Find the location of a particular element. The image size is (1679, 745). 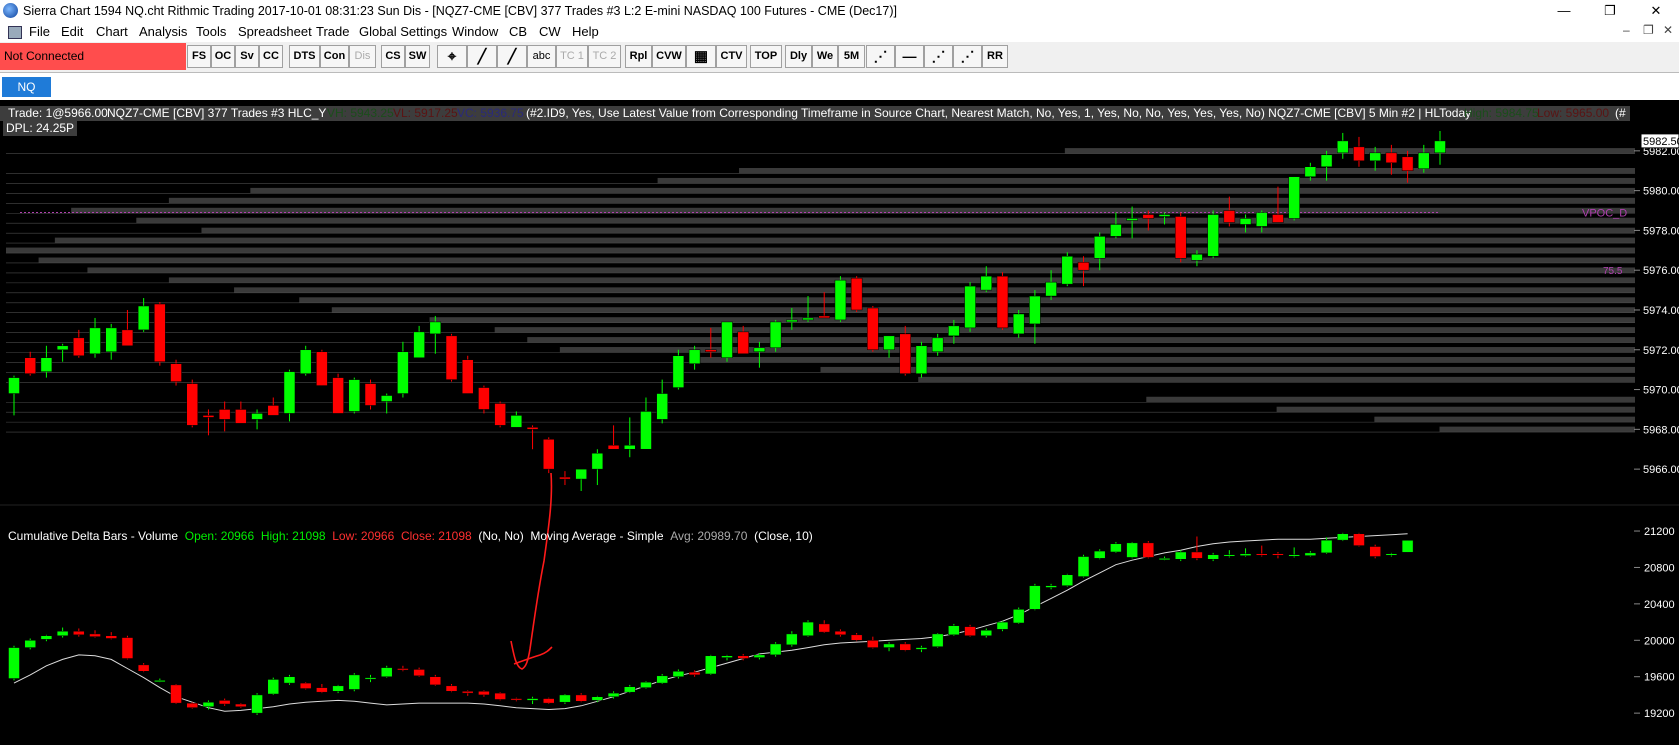

cvw-button: CVW is located at coordinates (669, 56).